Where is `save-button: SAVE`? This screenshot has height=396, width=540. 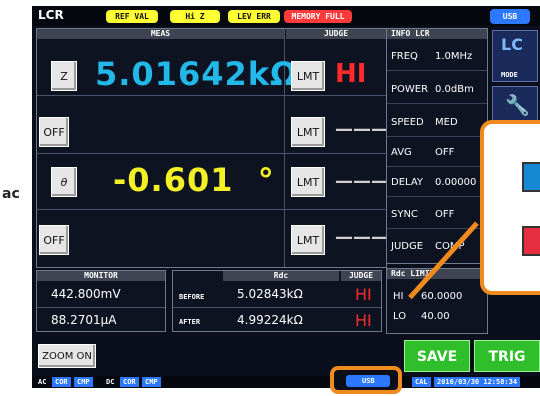 save-button: SAVE is located at coordinates (437, 356).